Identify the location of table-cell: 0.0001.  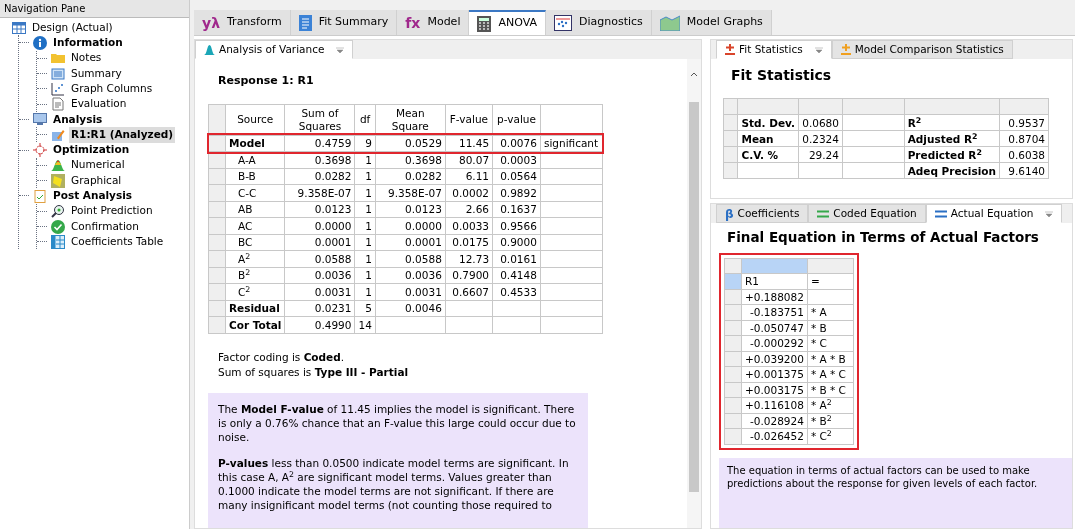
(319, 242).